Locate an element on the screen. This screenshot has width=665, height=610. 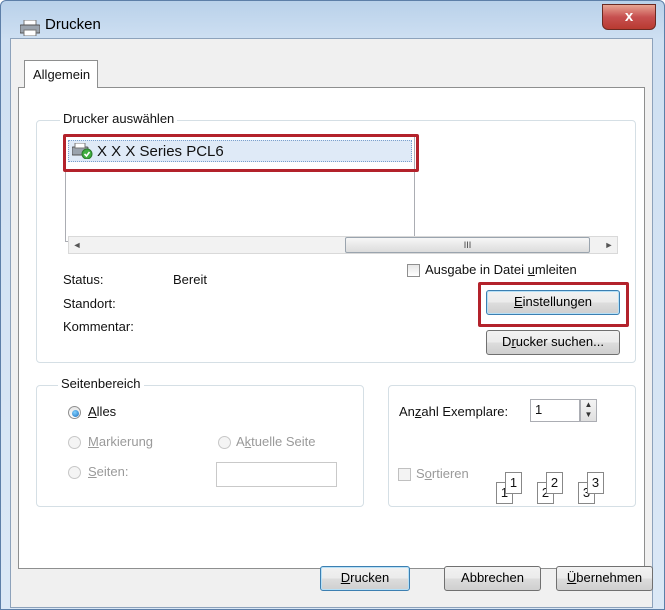
apply-rest: bernehmen is located at coordinates (609, 577).